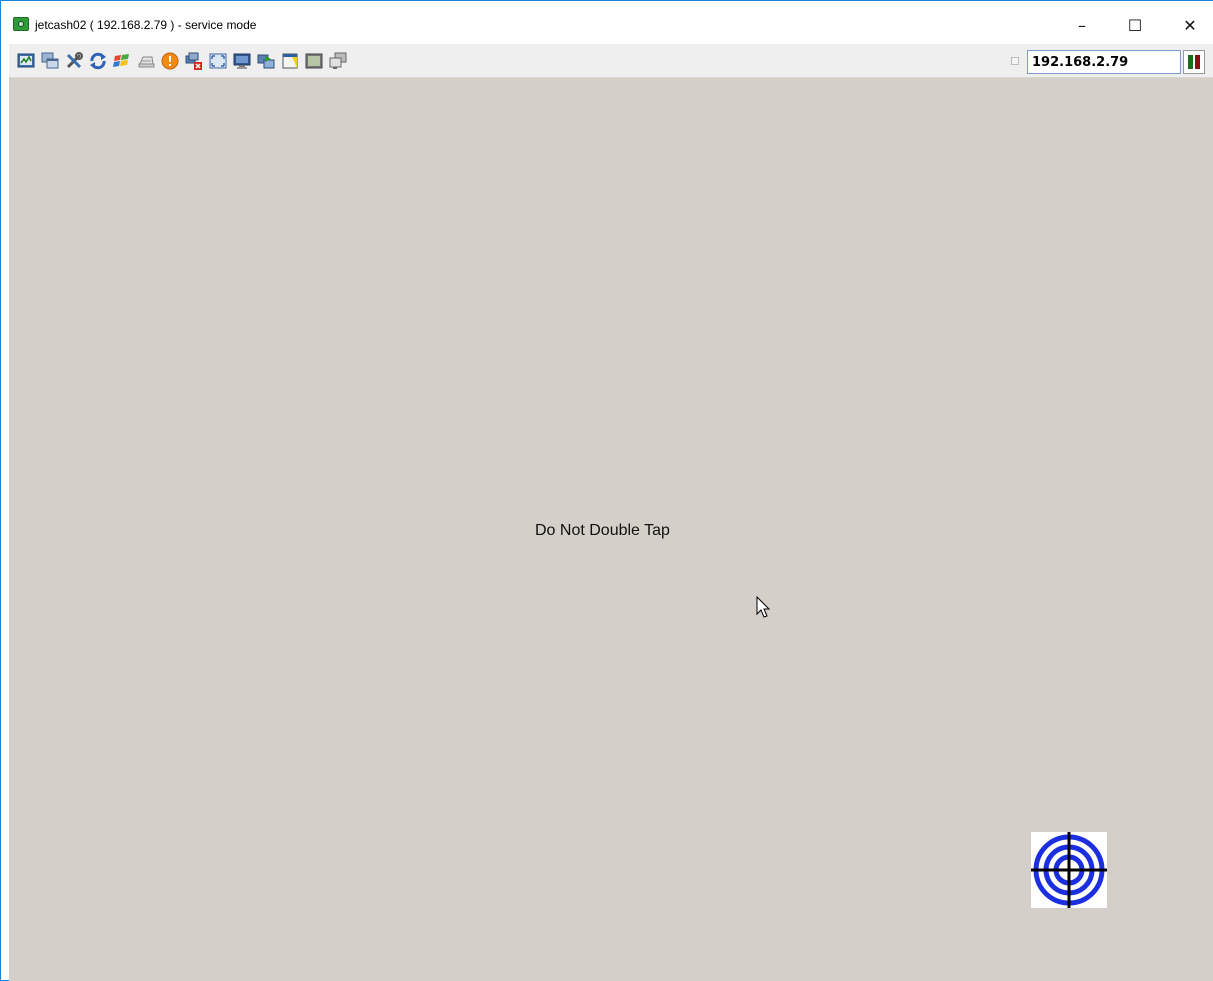 The height and width of the screenshot is (981, 1213). I want to click on app-eye-icon, so click(21, 24).